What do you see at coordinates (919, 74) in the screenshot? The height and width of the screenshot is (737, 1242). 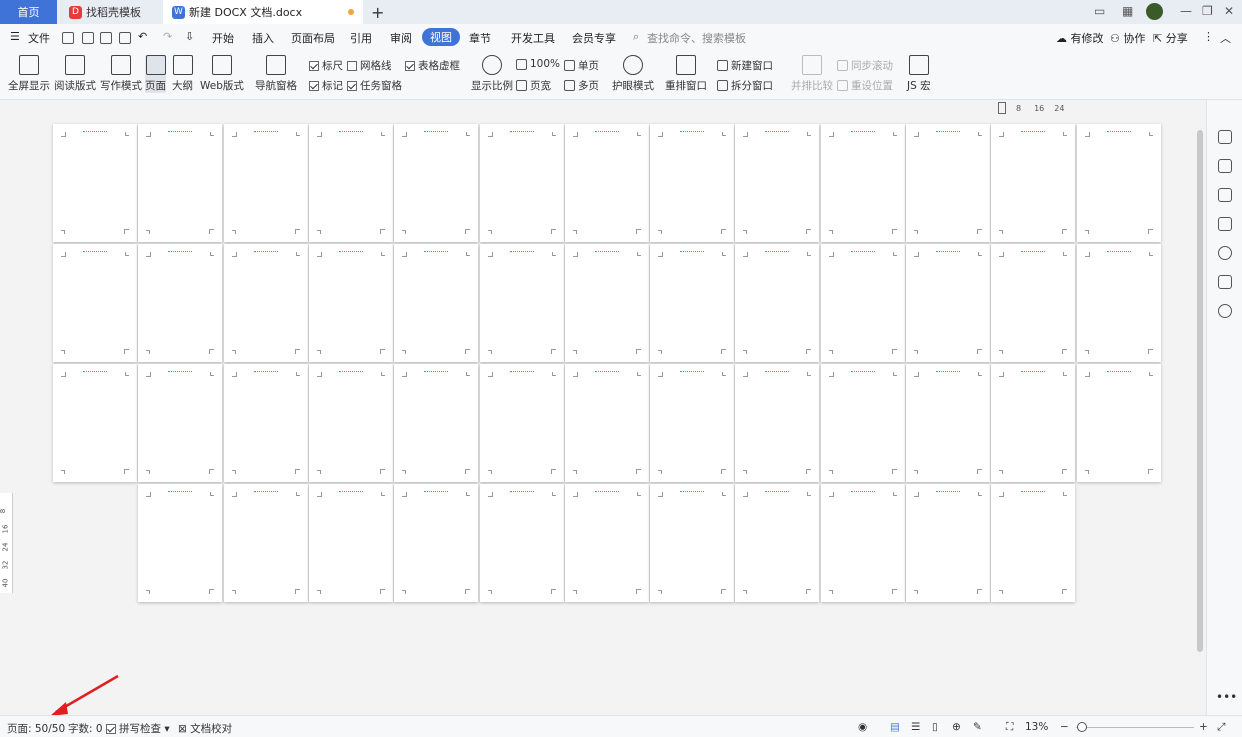 I see `js-macro-button: JS 宏` at bounding box center [919, 74].